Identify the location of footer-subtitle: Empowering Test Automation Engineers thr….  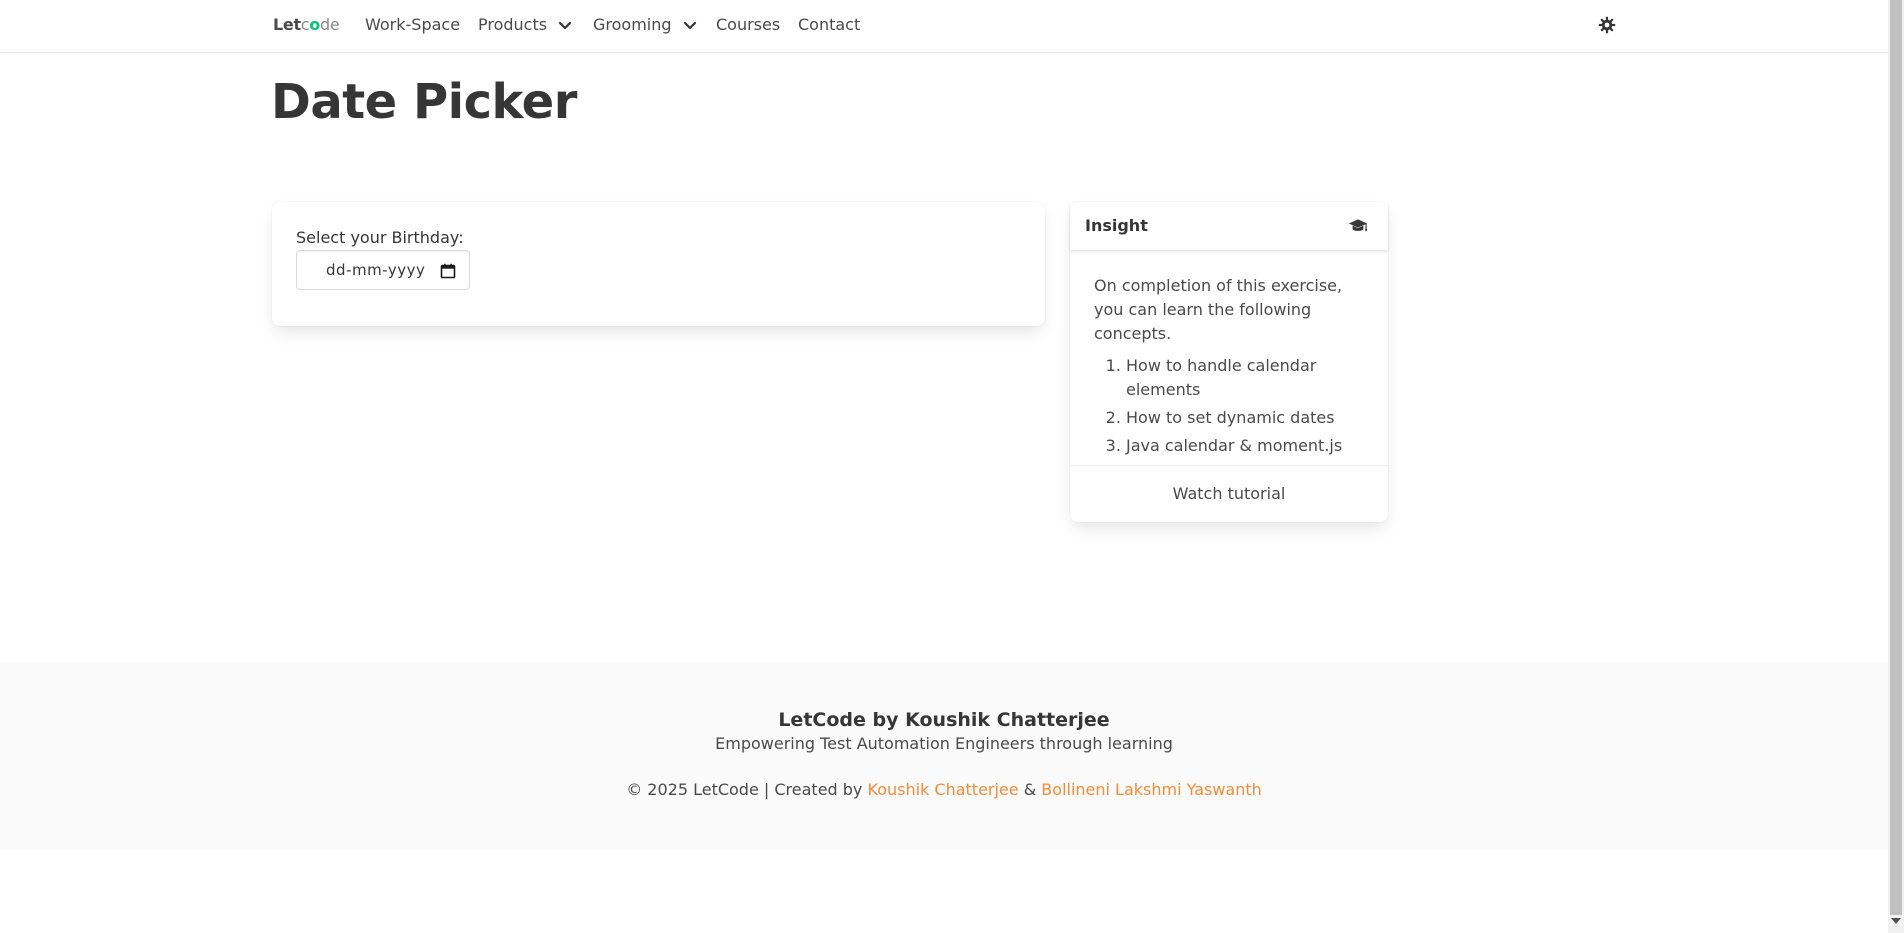
(944, 743).